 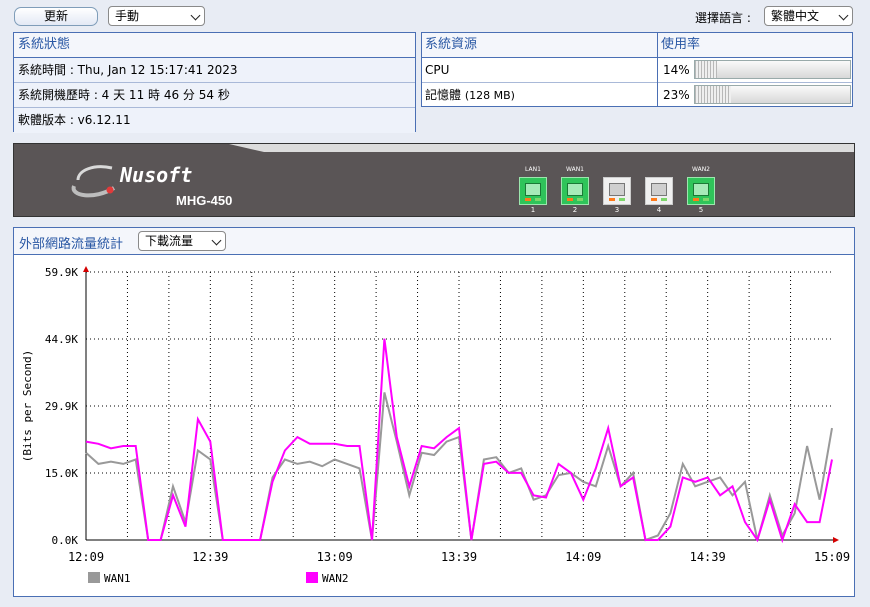 What do you see at coordinates (61, 473) in the screenshot?
I see `y-tick-label: 15.0K` at bounding box center [61, 473].